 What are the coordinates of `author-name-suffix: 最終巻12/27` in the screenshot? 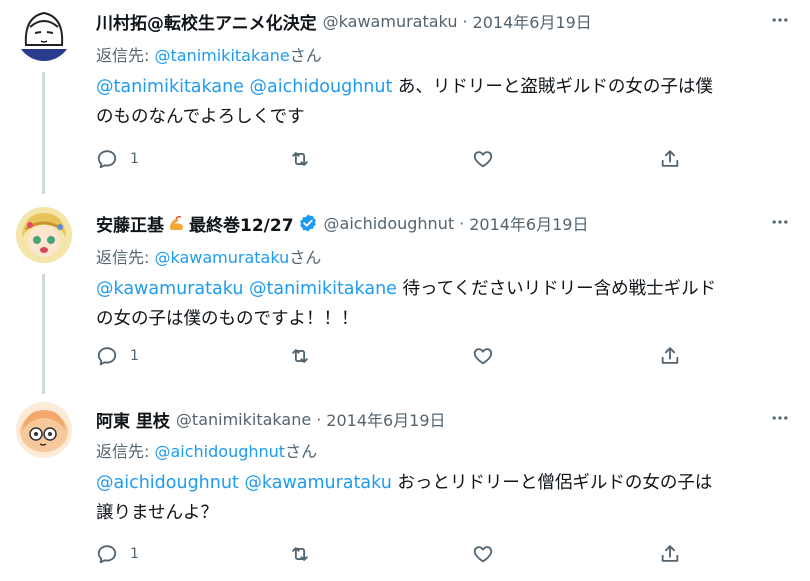 It's located at (241, 223).